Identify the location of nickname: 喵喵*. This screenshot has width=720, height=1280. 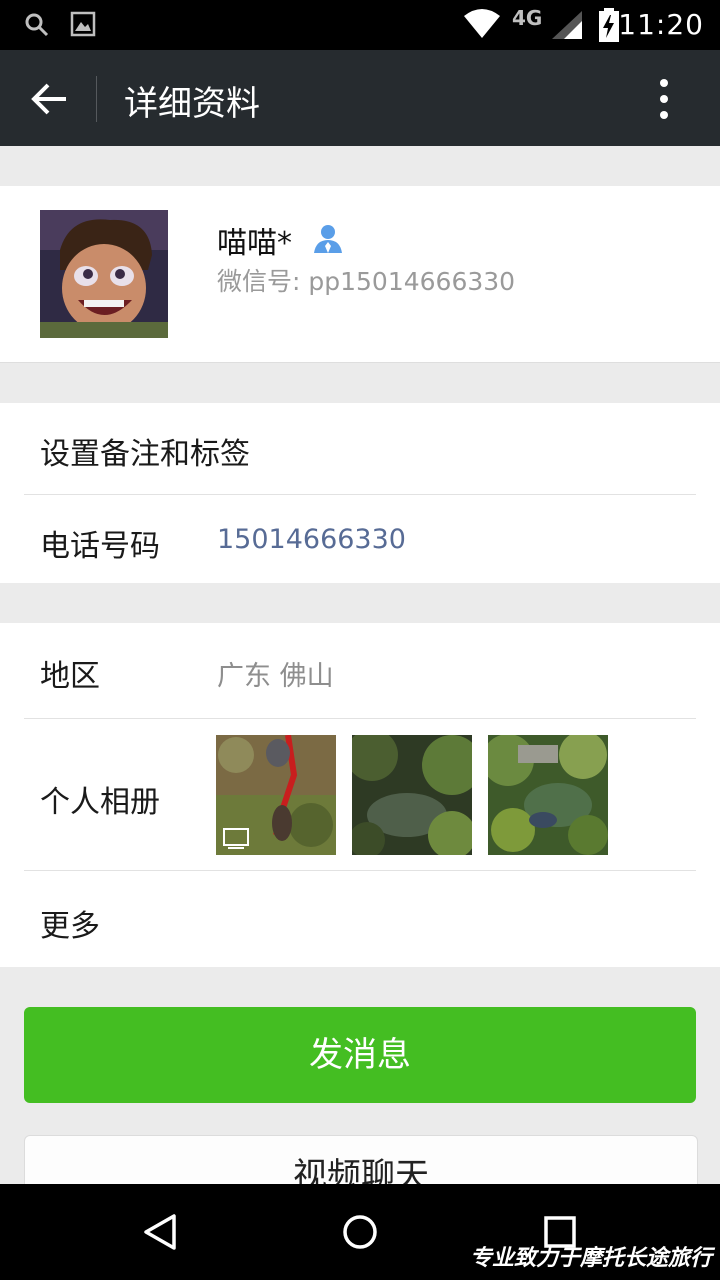
(254, 243).